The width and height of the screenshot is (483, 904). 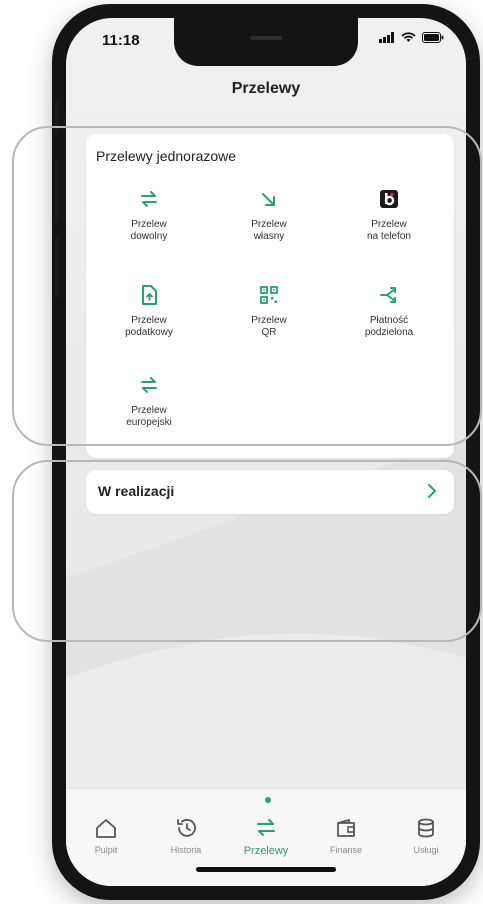 I want to click on tab-uslugi: Usługi, so click(x=426, y=822).